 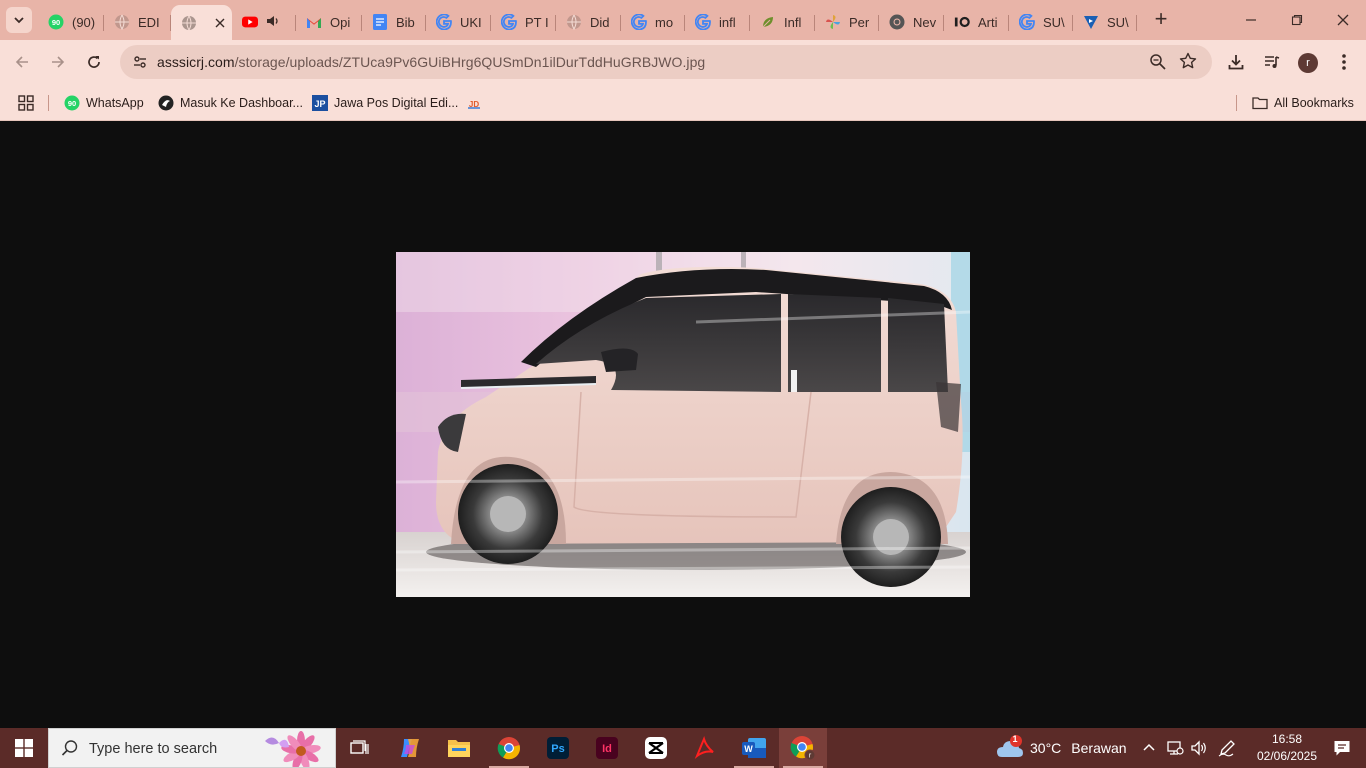 What do you see at coordinates (24, 748) in the screenshot?
I see `start-button` at bounding box center [24, 748].